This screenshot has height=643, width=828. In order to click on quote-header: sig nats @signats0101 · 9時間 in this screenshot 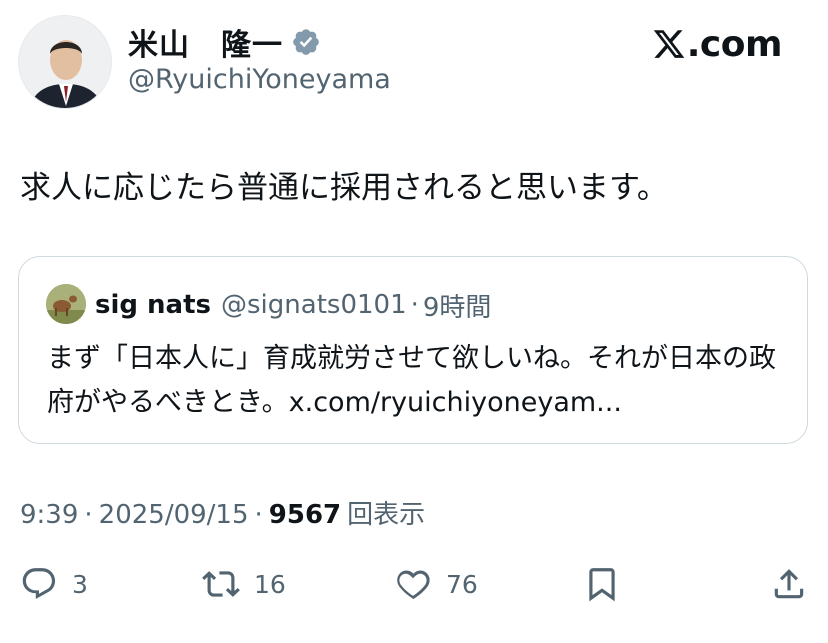, I will do `click(293, 305)`.